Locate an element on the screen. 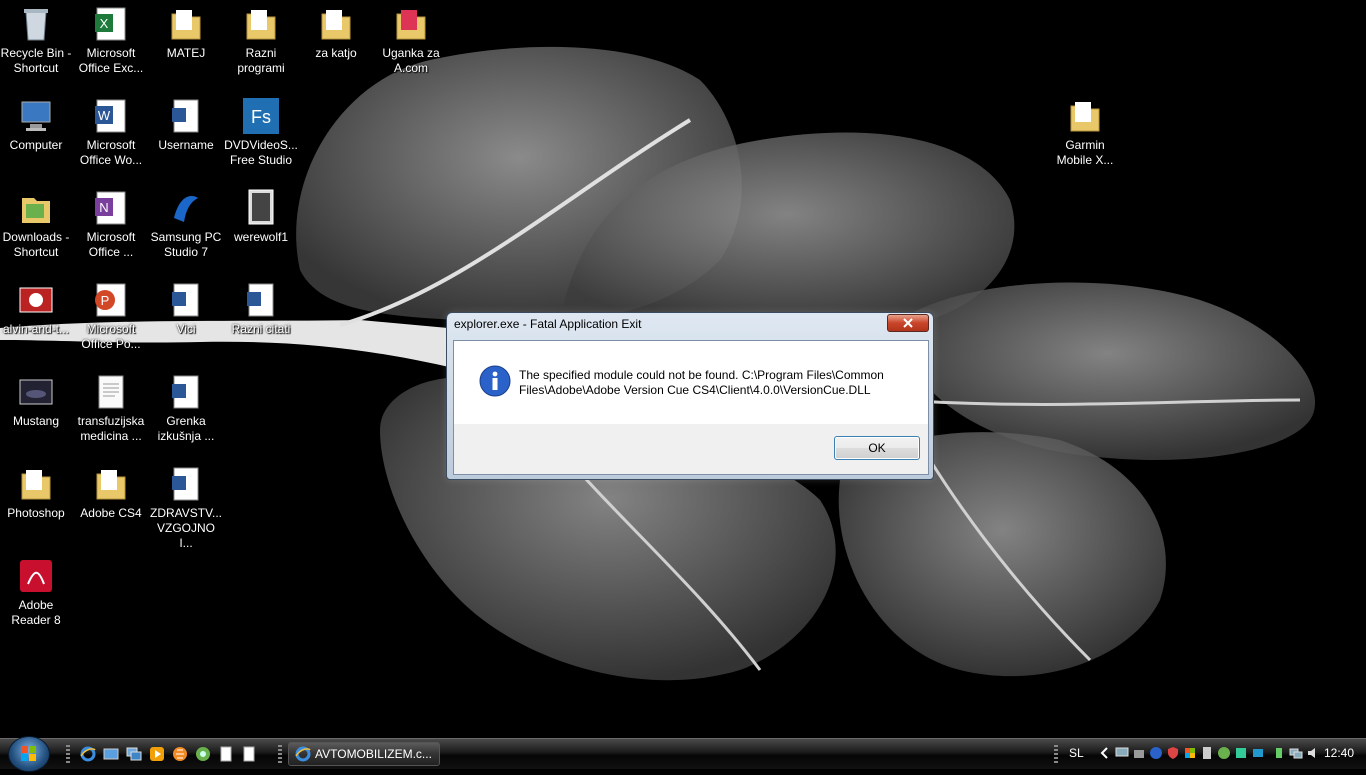  icon-label: Razni citati is located at coordinates (261, 329).